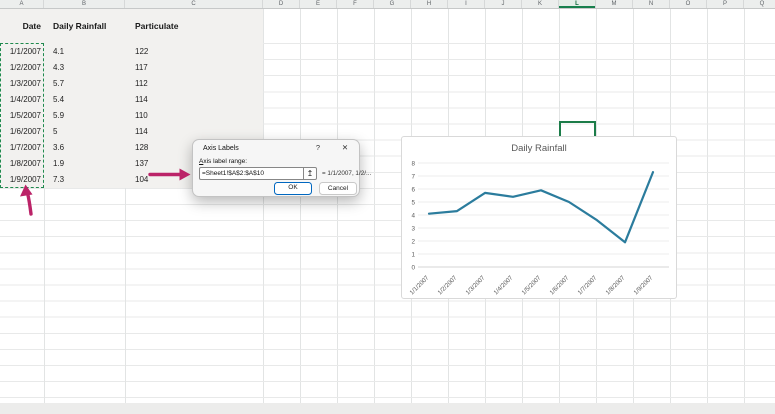 This screenshot has height=414, width=775. Describe the element at coordinates (447, 285) in the screenshot. I see `svg-text: 1/2/2007` at that location.